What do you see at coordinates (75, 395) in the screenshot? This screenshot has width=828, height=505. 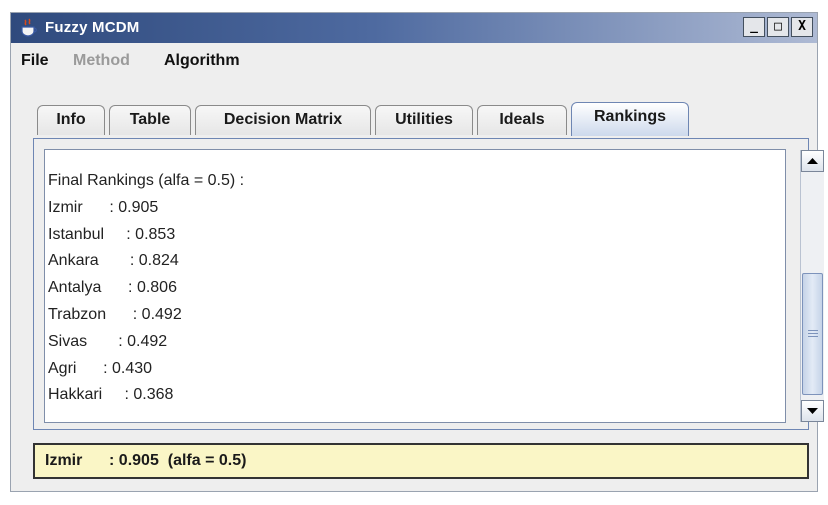 I see `ranking-row-city: Hakkari` at bounding box center [75, 395].